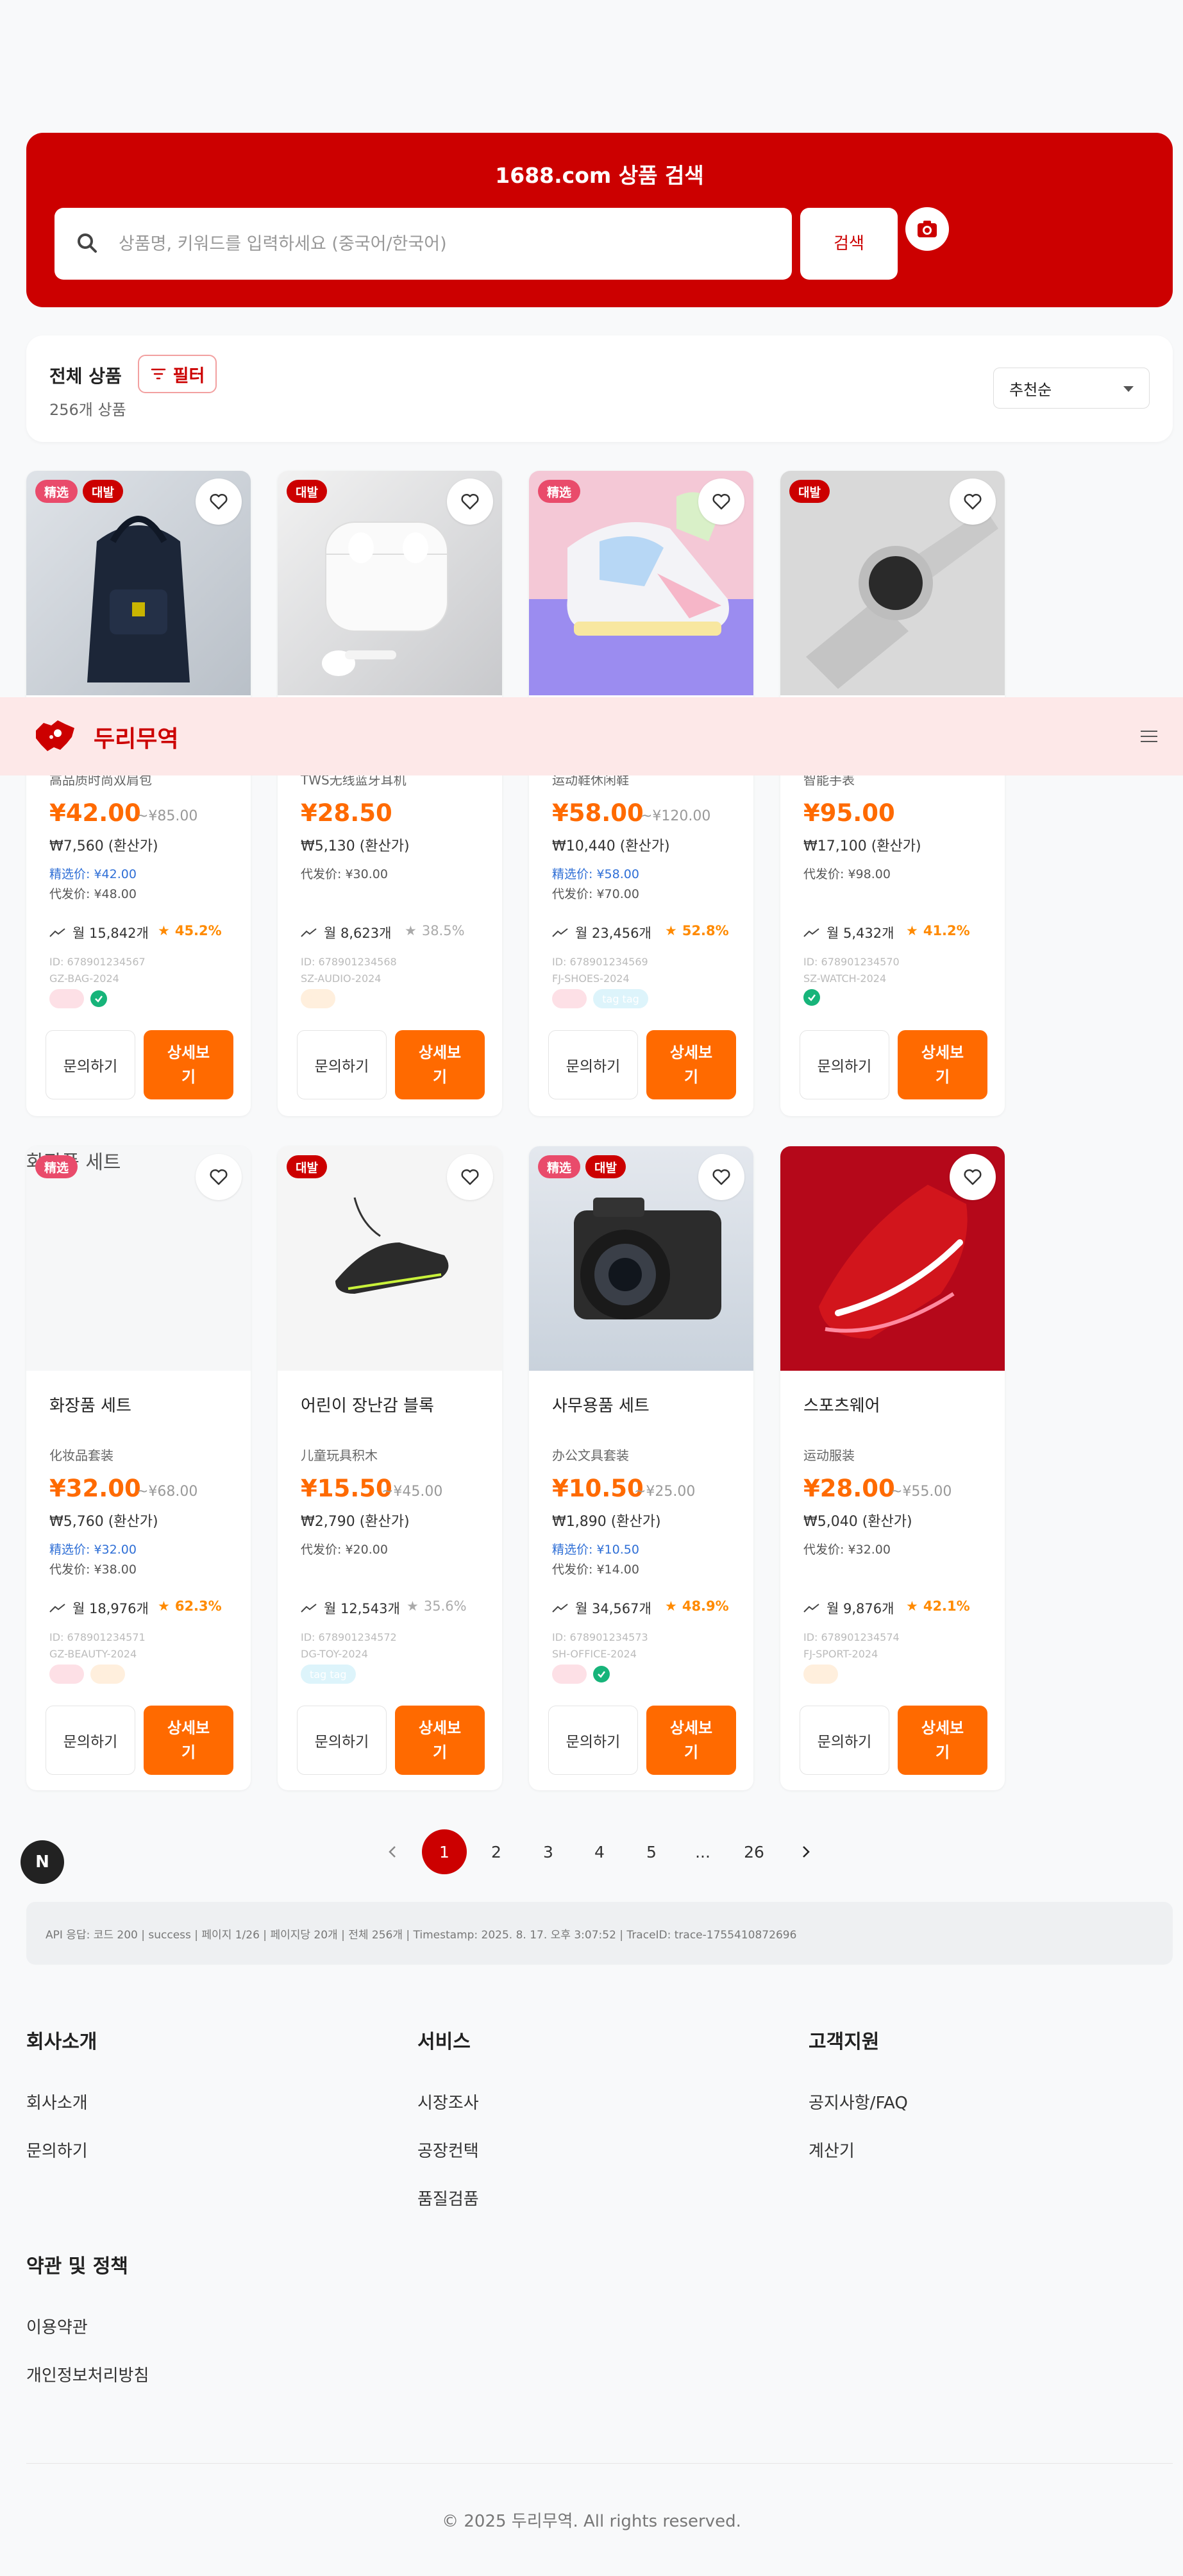 The width and height of the screenshot is (1183, 2576). What do you see at coordinates (754, 1851) in the screenshot?
I see `page-button: 26` at bounding box center [754, 1851].